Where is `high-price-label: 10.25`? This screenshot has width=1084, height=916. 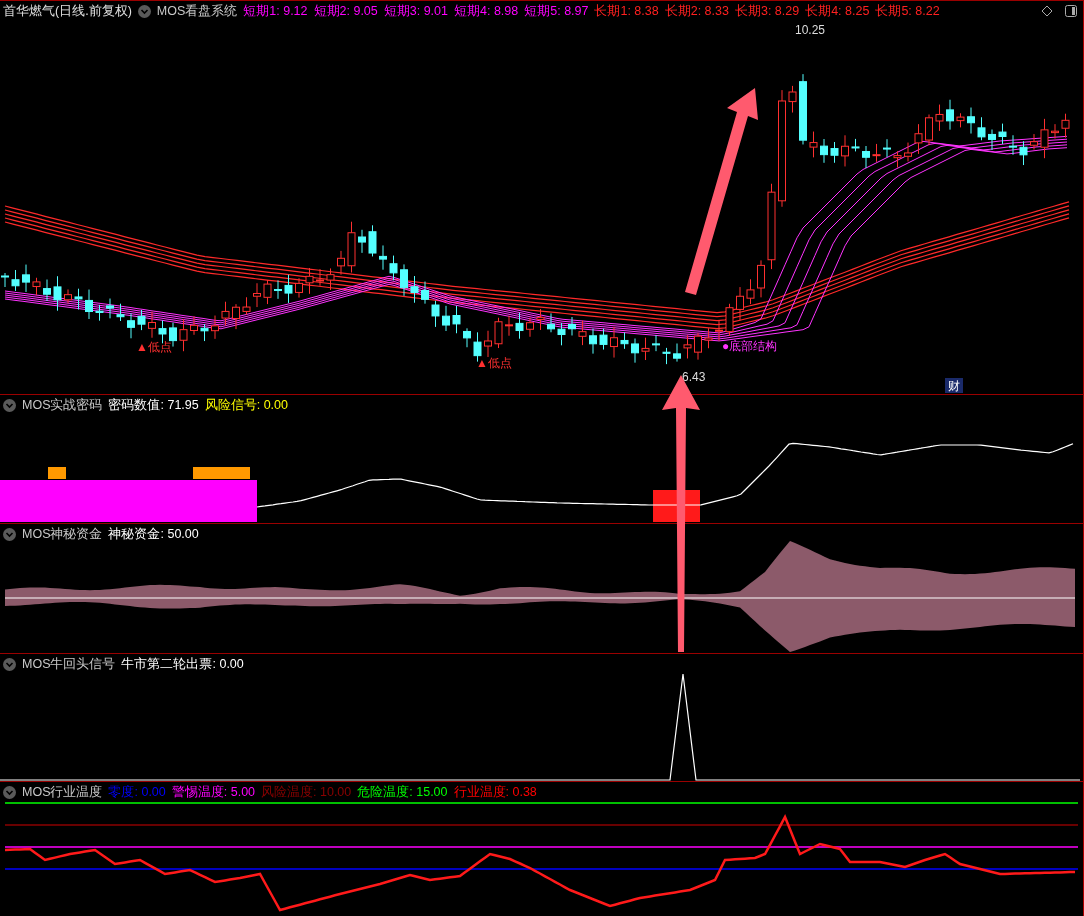
high-price-label: 10.25 is located at coordinates (810, 30).